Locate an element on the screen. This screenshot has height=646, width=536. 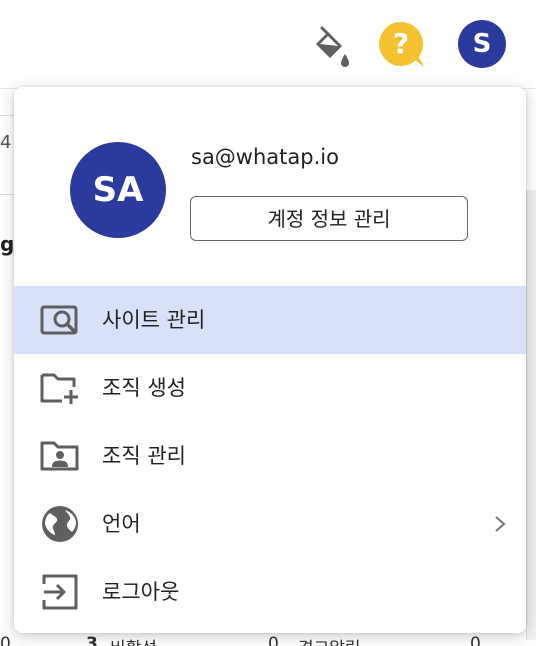
background-status-label: 경고알림 is located at coordinates (329, 640).